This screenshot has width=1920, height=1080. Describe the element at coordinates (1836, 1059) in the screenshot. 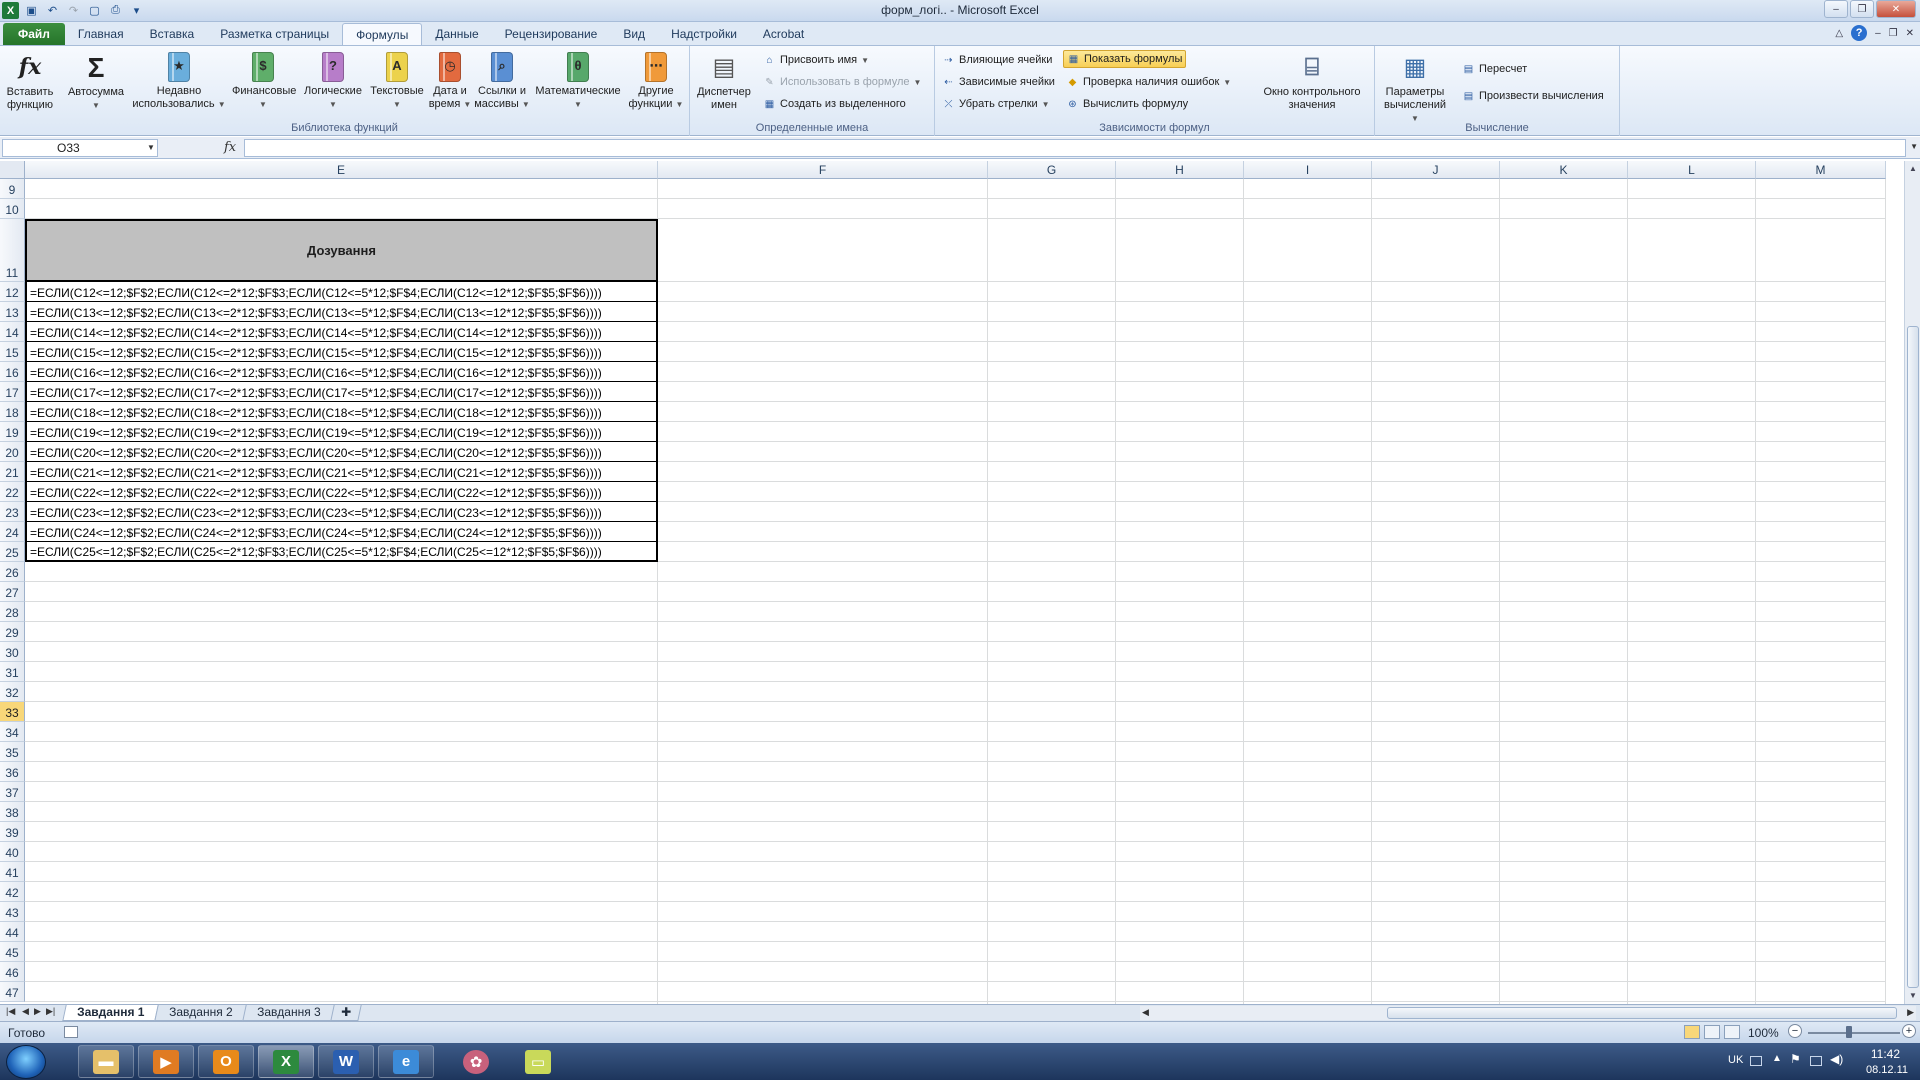

I see `volume-icon: ◀)` at that location.